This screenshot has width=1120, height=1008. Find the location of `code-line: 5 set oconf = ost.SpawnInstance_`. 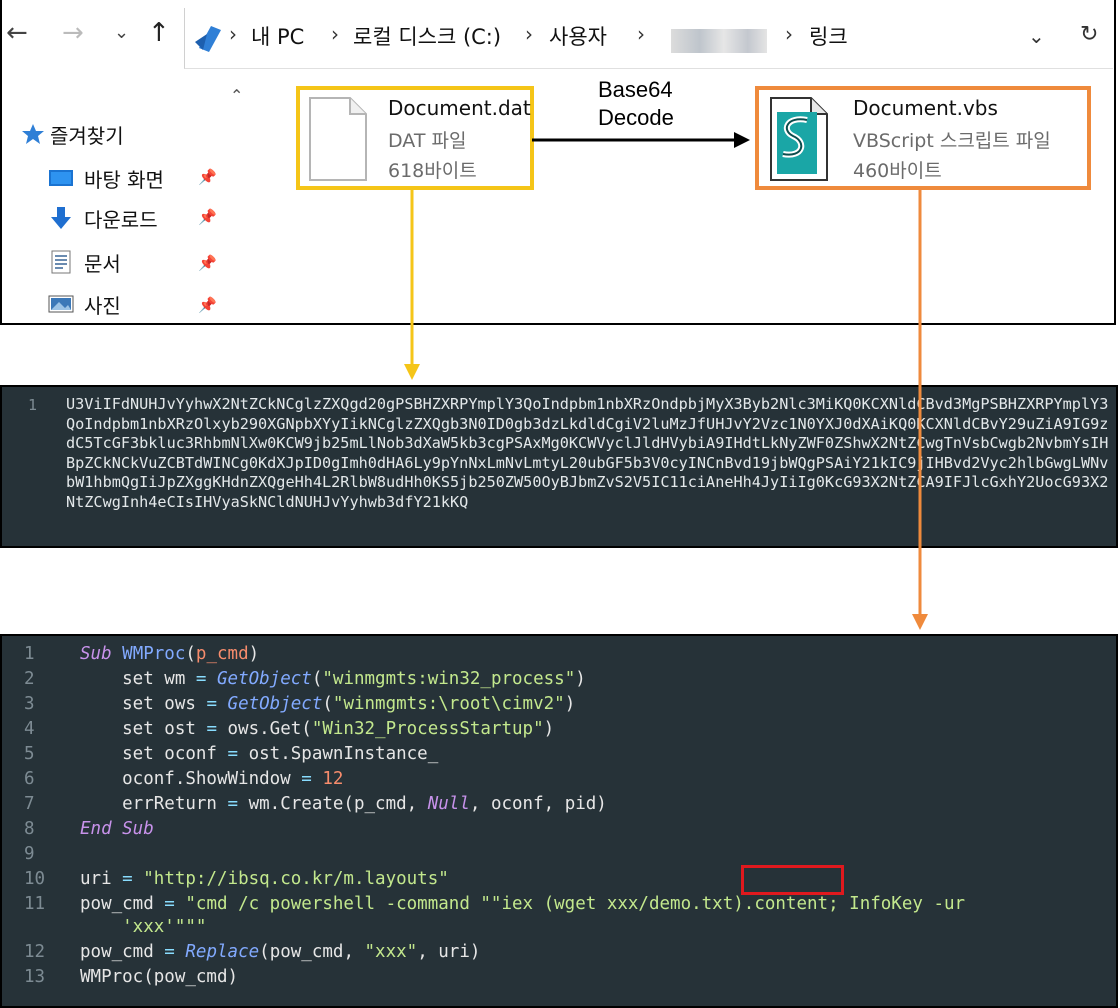

code-line: 5 set oconf = ost.SpawnInstance_ is located at coordinates (560, 754).